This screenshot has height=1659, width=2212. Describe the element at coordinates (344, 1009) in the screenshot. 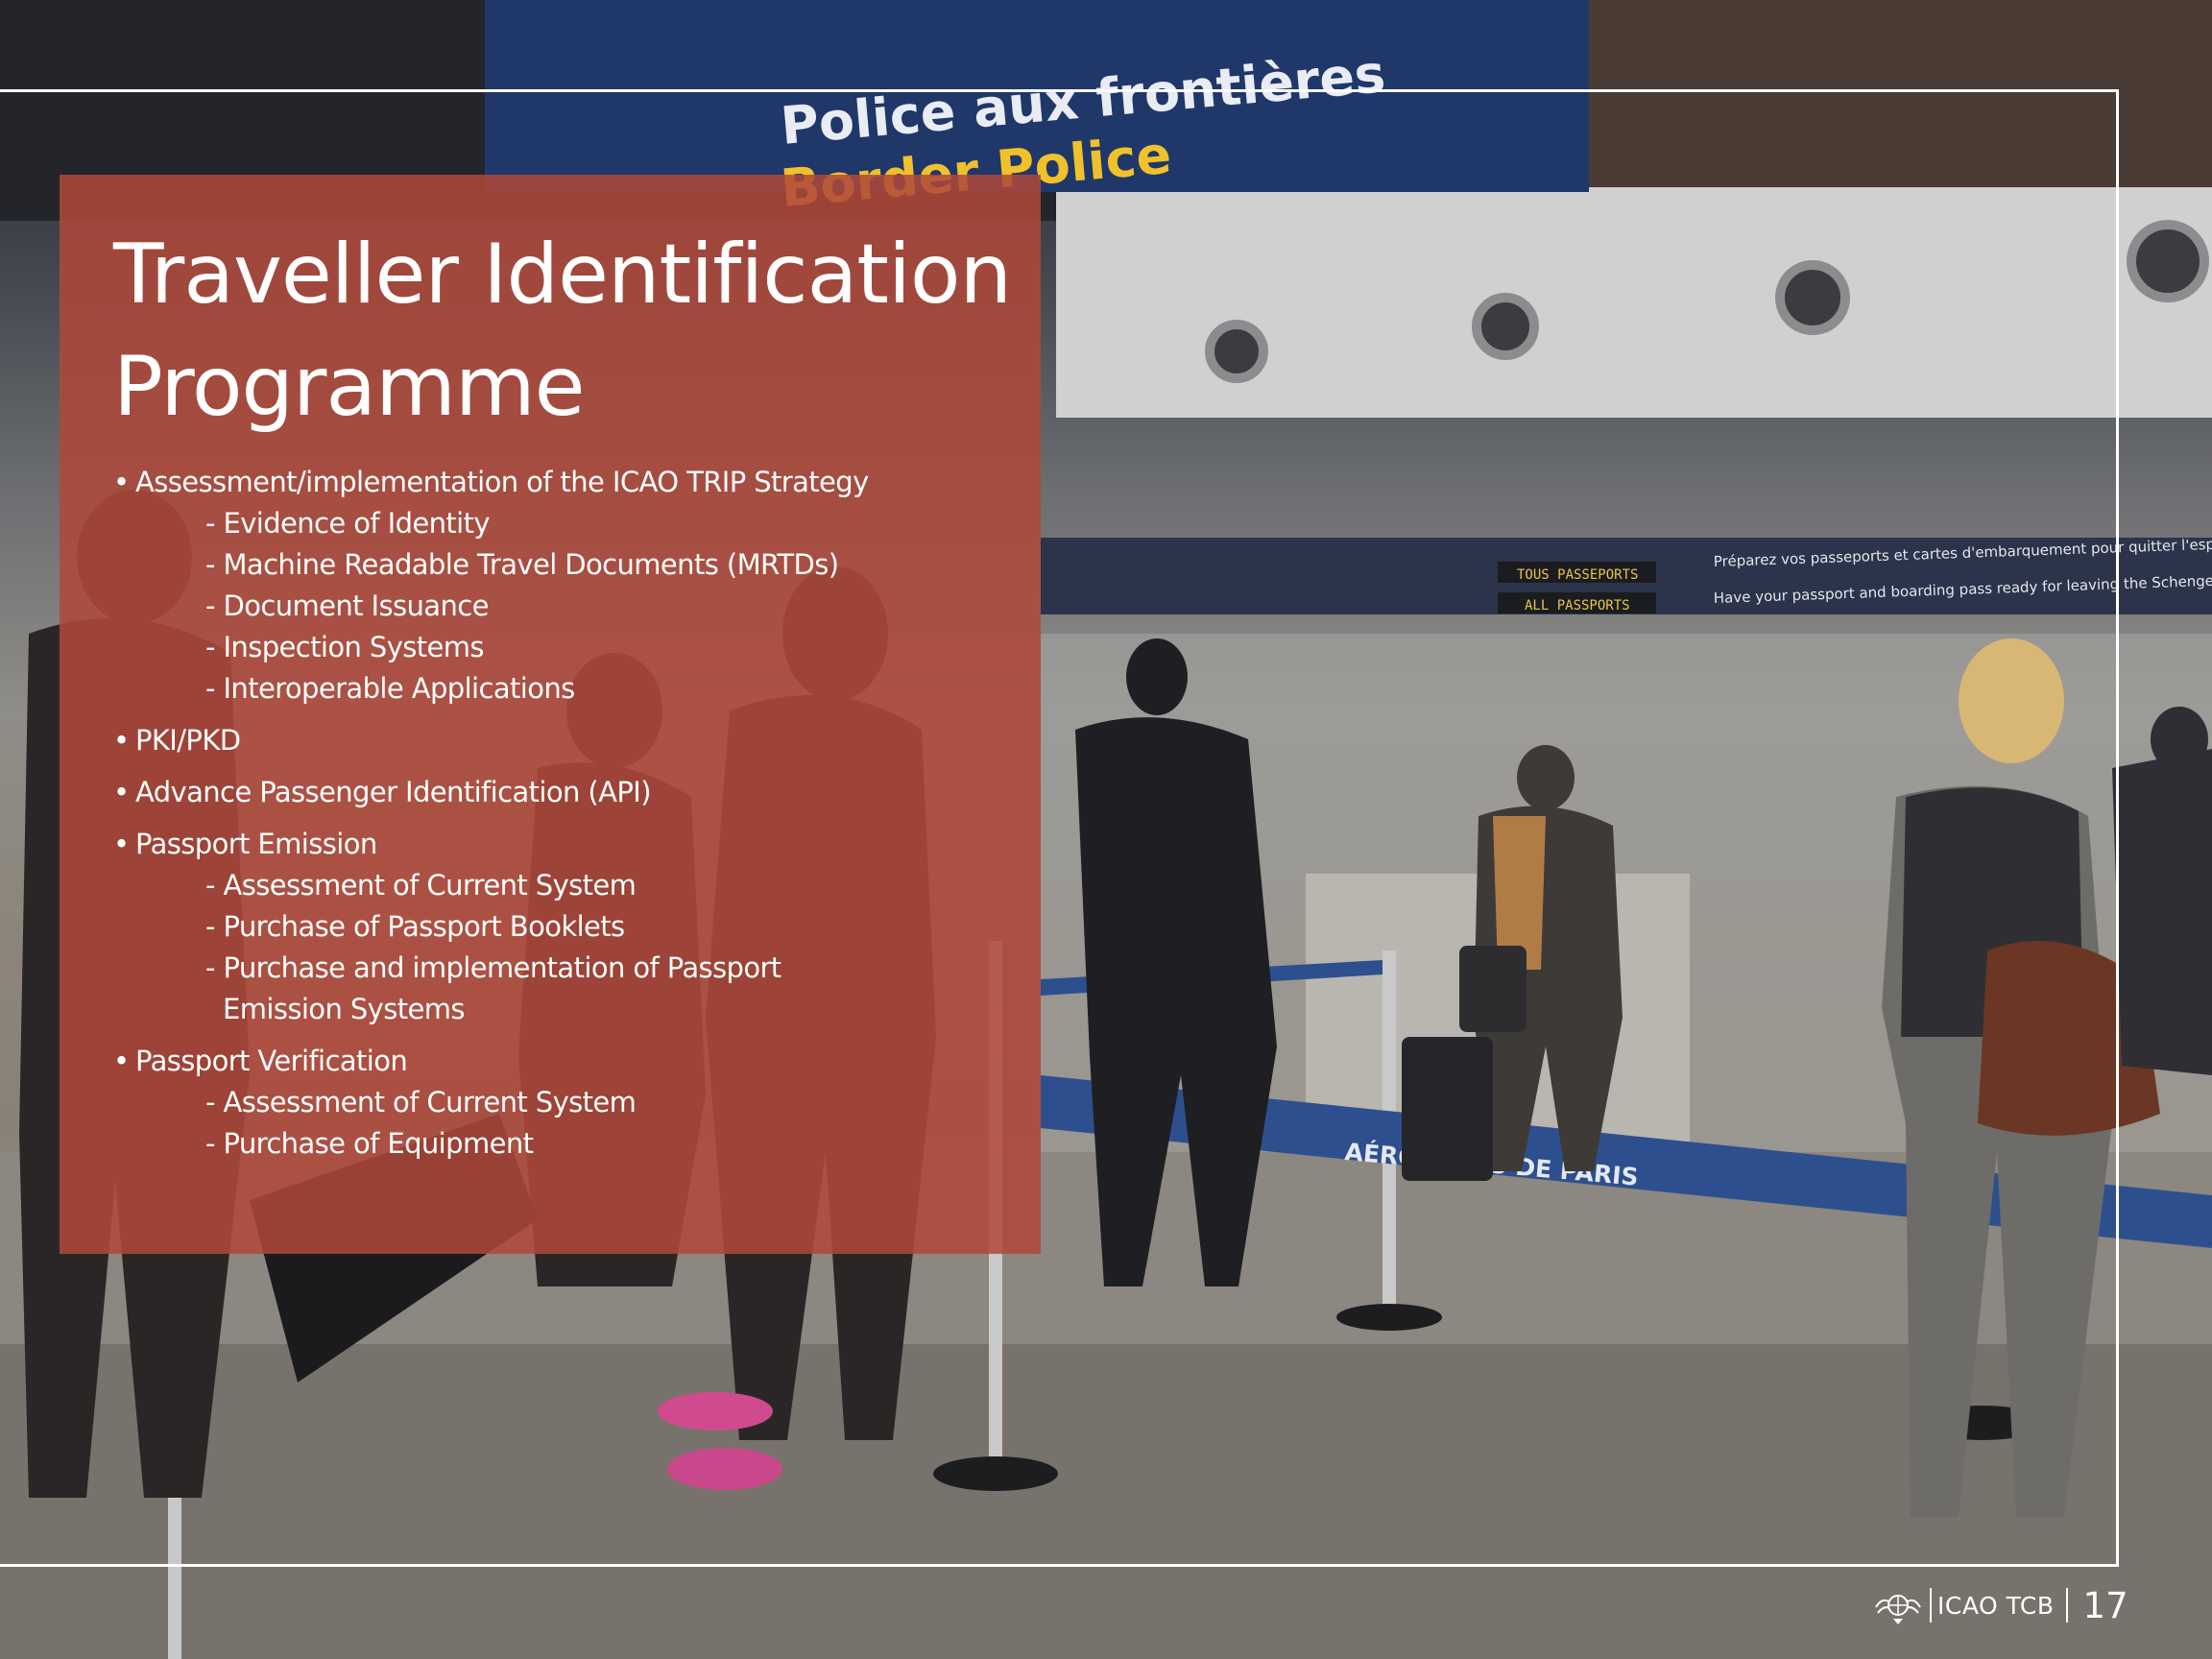

I see `sub-list-item-label: Emission Systems` at that location.